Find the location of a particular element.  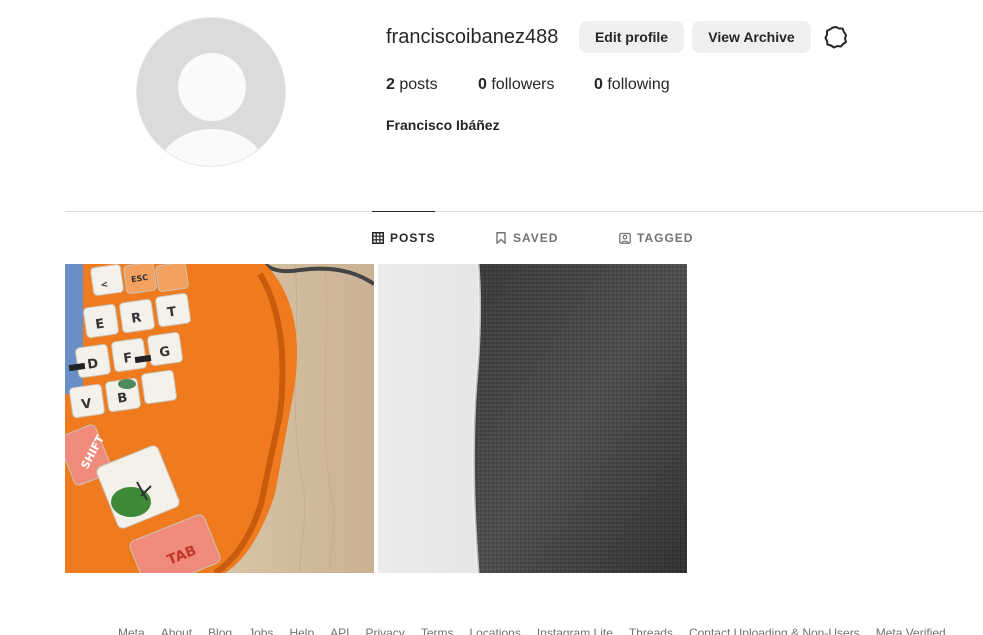

followers-count: 0 followers is located at coordinates (516, 85).